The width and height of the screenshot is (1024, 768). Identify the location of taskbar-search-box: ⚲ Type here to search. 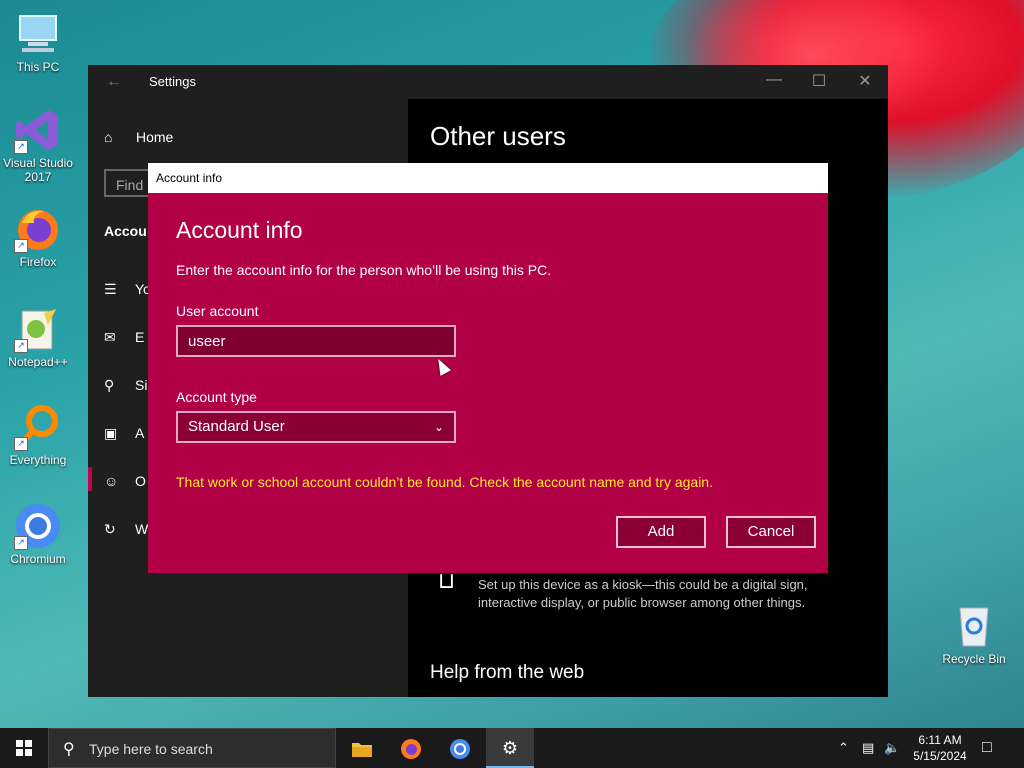
(192, 748).